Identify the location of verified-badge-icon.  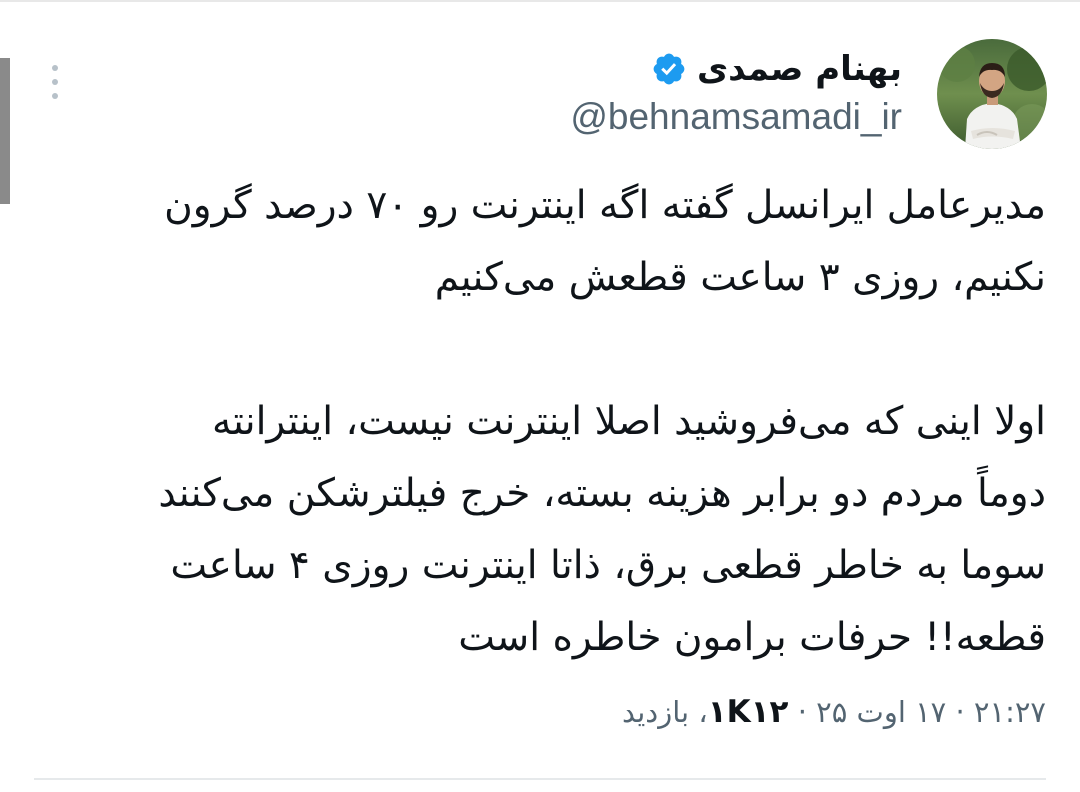
(669, 69).